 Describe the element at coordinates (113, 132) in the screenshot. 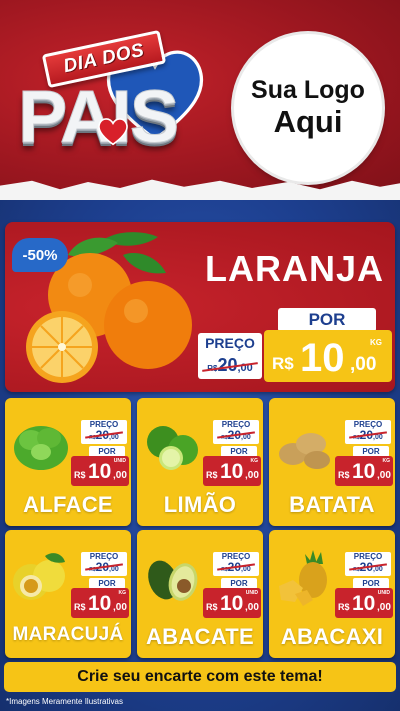

I see `heart-icon` at that location.